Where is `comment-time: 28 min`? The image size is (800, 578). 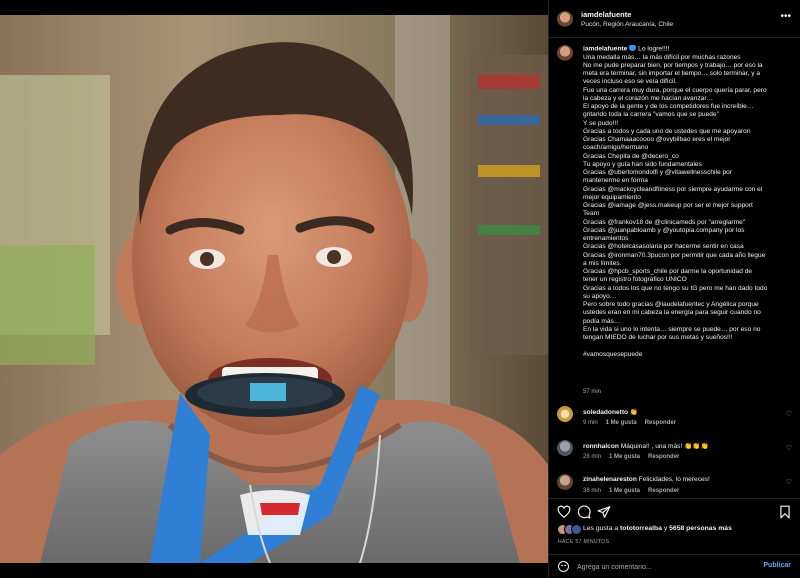
comment-time: 28 min is located at coordinates (592, 457).